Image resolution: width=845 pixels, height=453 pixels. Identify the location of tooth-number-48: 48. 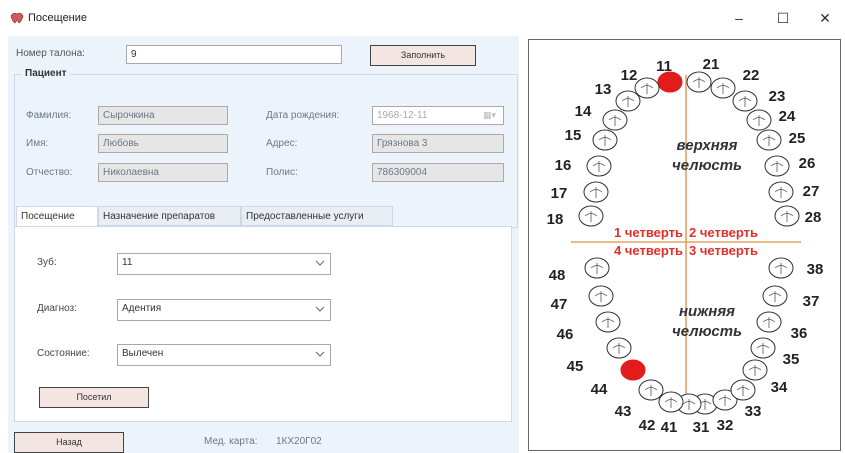
(557, 275).